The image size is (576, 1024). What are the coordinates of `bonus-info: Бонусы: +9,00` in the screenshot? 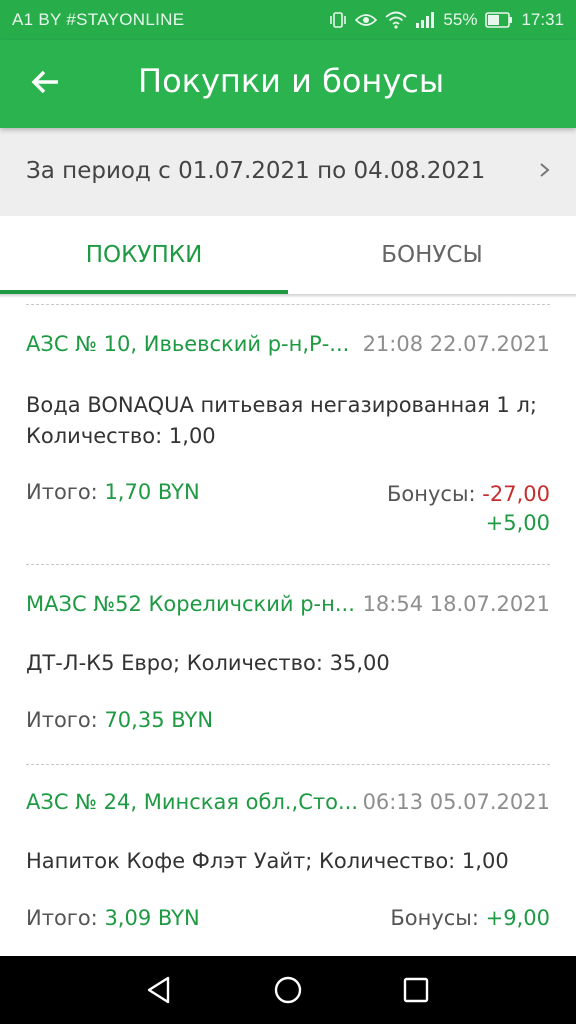 It's located at (470, 918).